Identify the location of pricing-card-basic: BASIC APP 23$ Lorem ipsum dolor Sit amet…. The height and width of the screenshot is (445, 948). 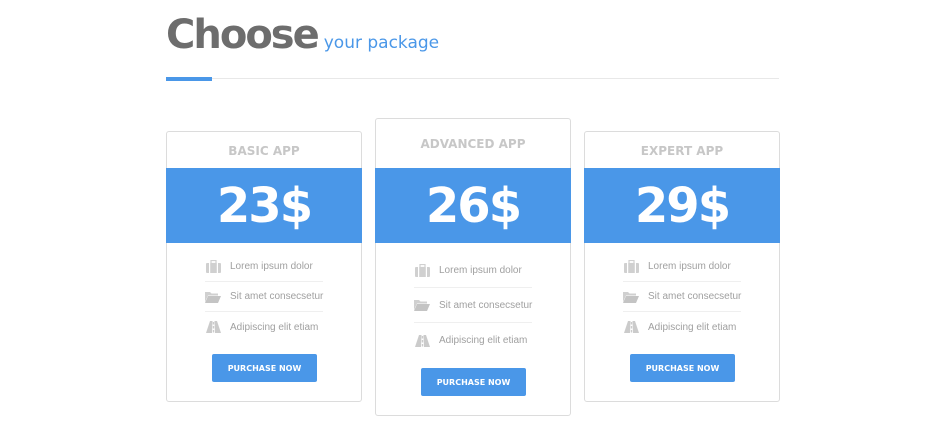
(264, 266).